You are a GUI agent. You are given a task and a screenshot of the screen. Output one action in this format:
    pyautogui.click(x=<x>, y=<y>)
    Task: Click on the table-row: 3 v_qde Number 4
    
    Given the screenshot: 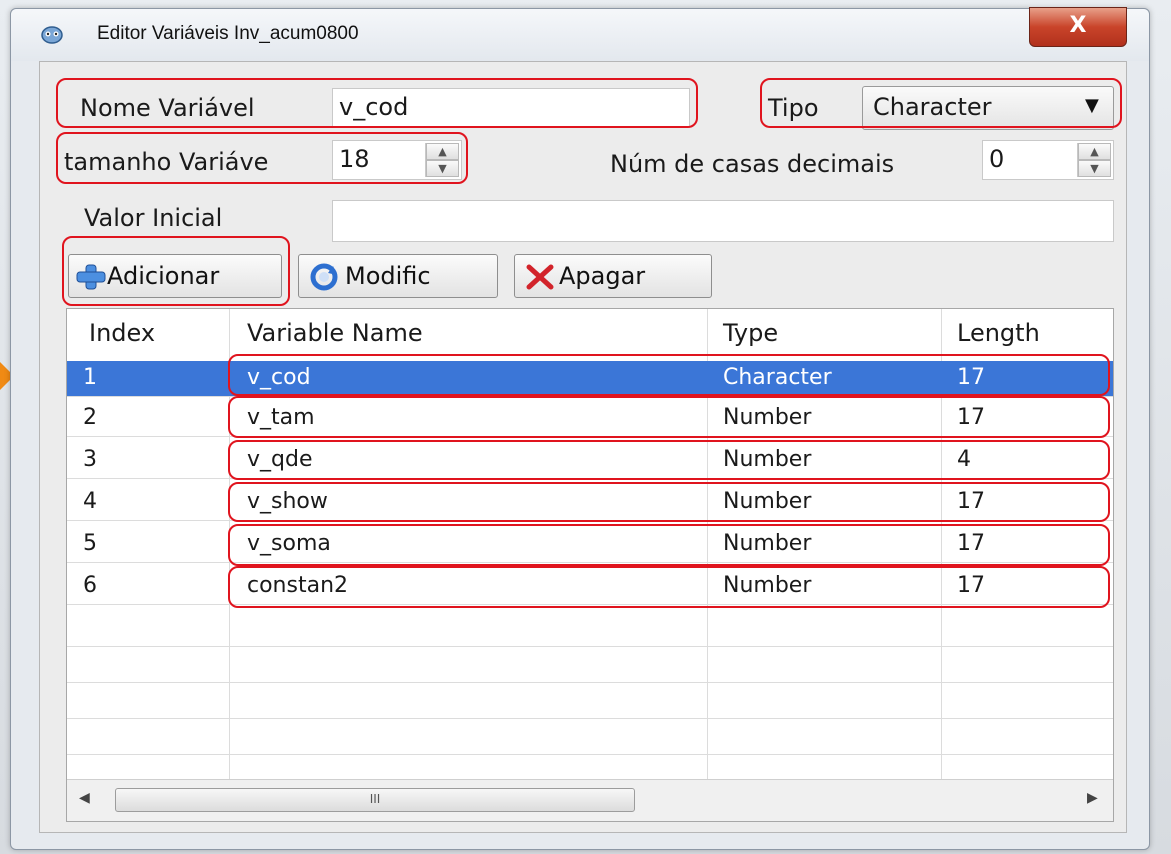 What is the action you would take?
    pyautogui.click(x=590, y=461)
    